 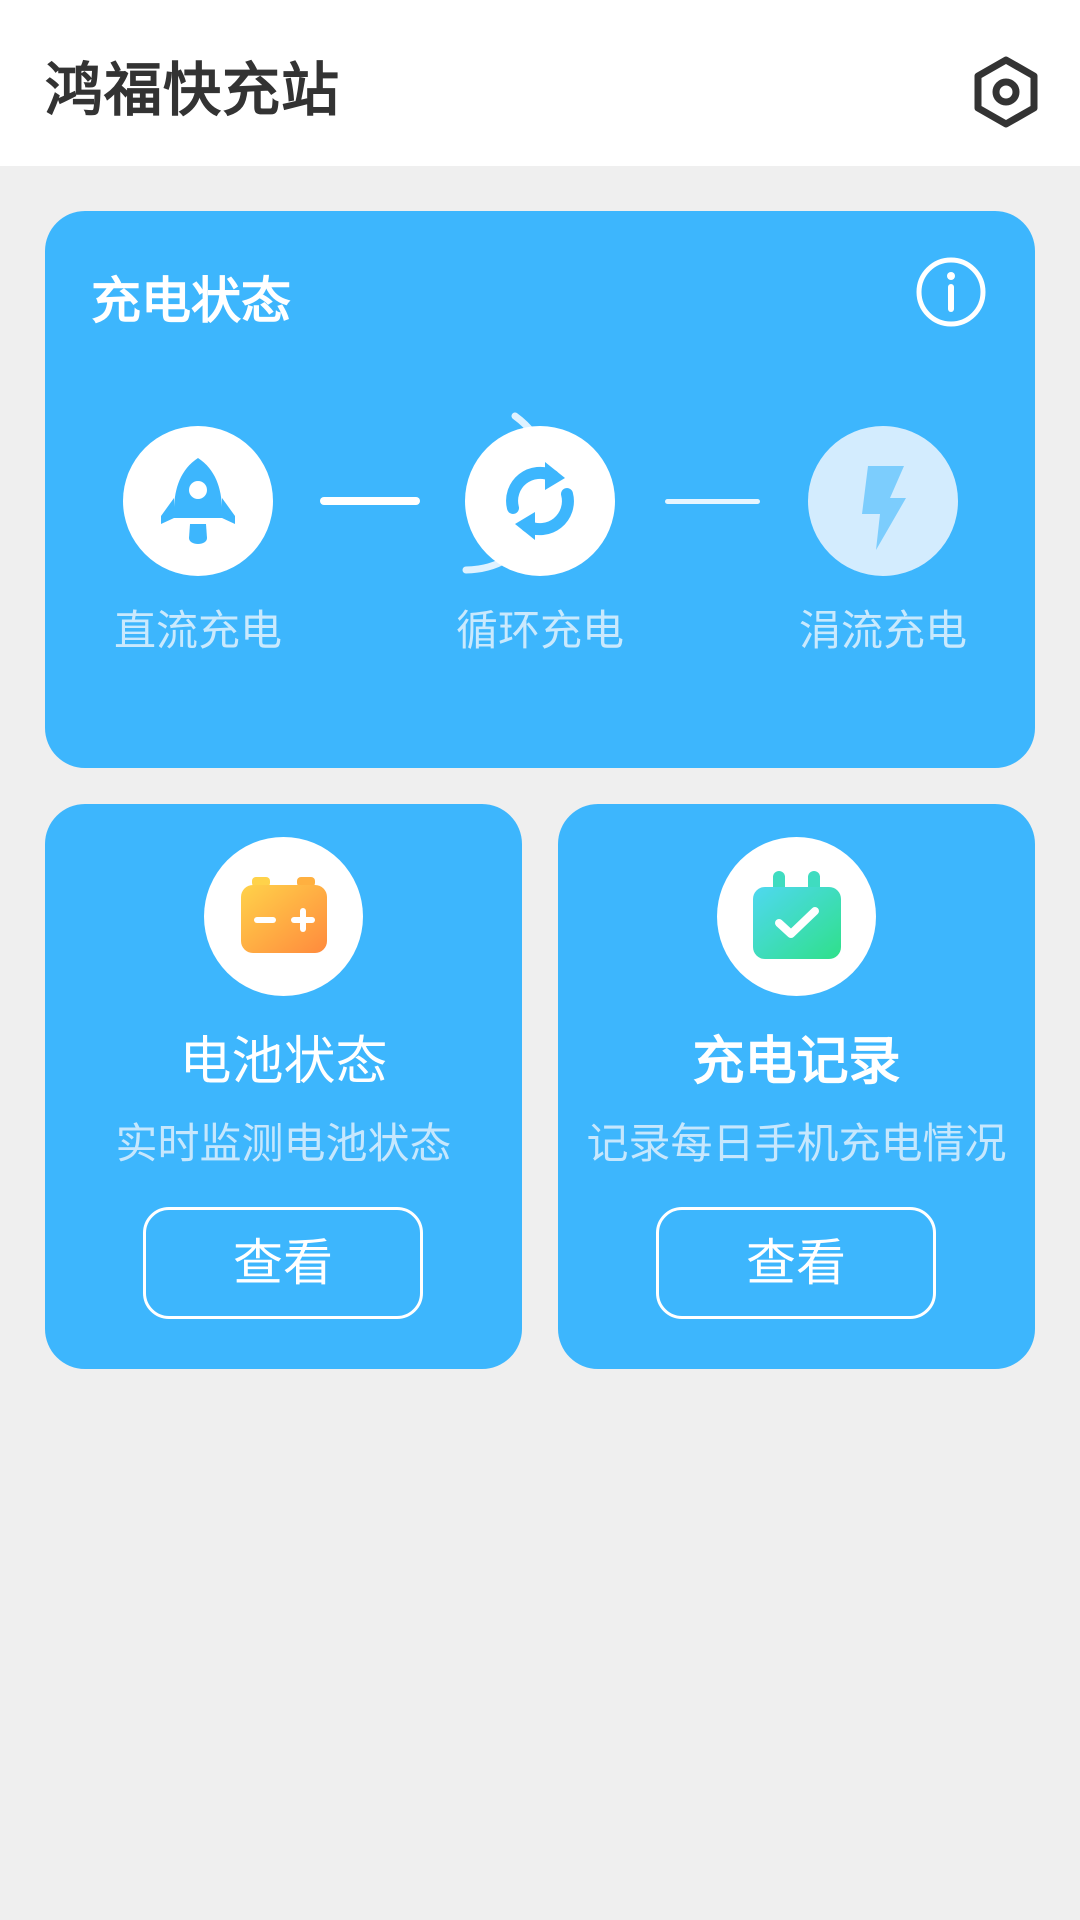 I want to click on settings-button, so click(x=1006, y=92).